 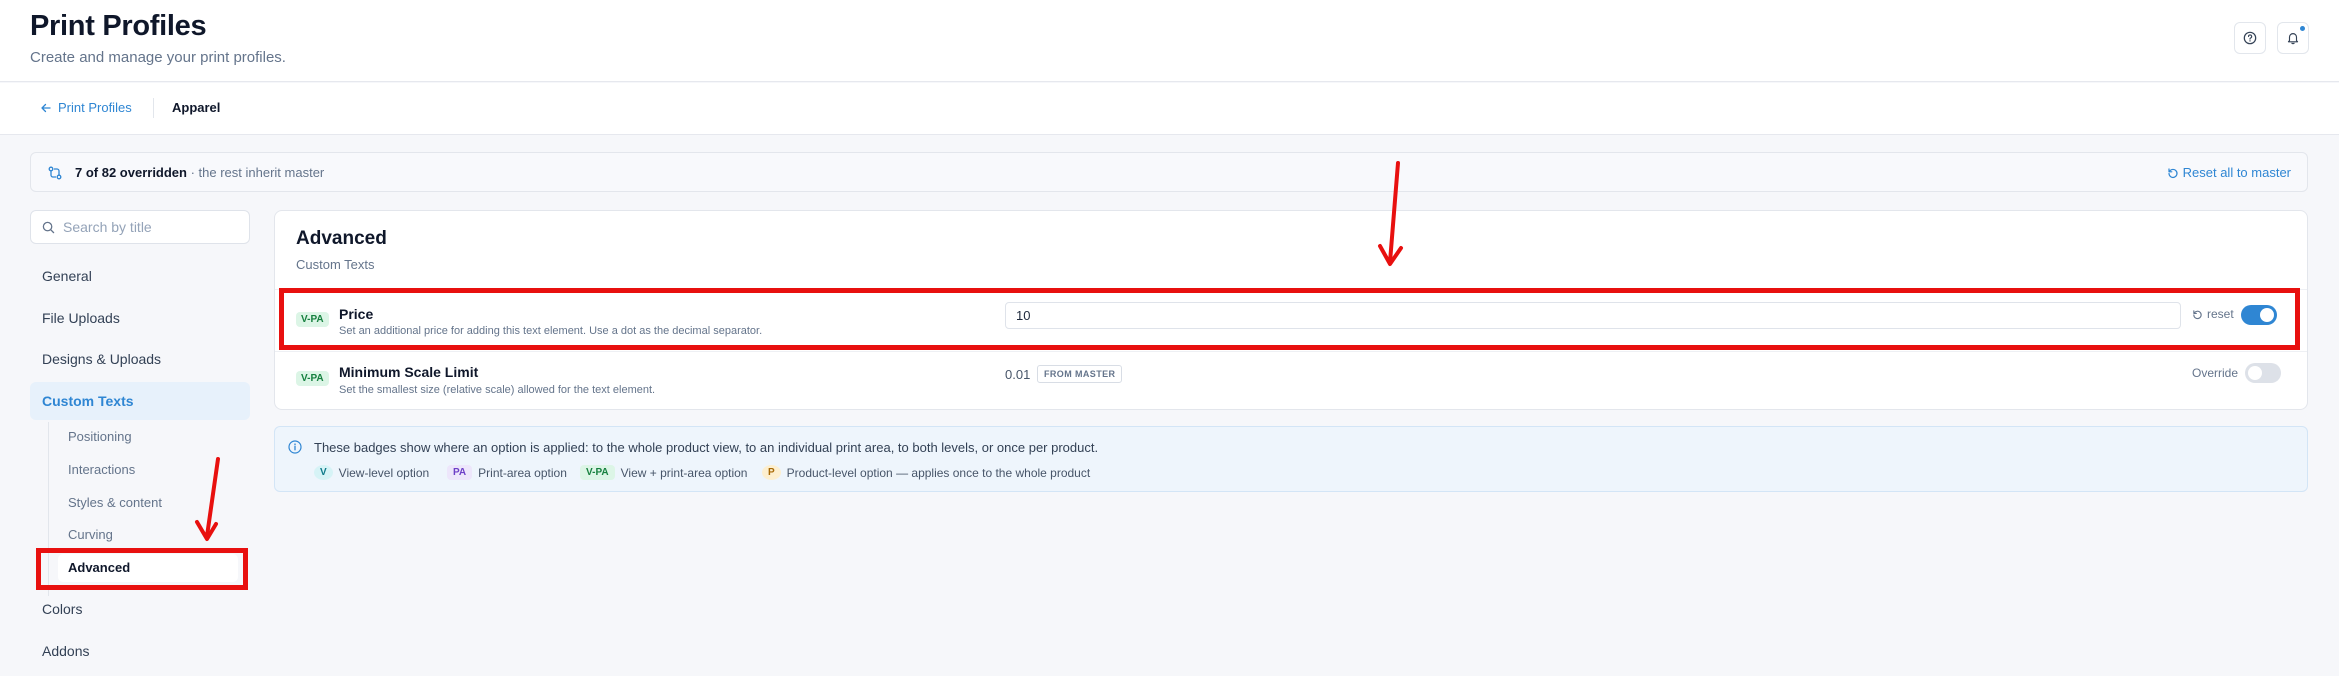 What do you see at coordinates (140, 609) in the screenshot?
I see `sidebar-item-colors: Colors` at bounding box center [140, 609].